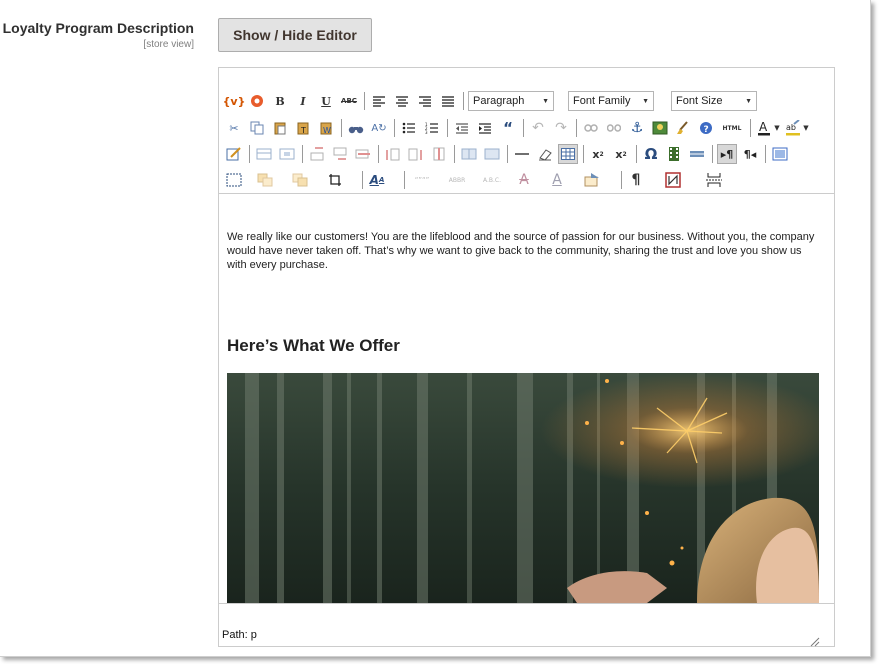 This screenshot has width=879, height=664. What do you see at coordinates (295, 35) in the screenshot?
I see `show-hide-editor-button: Show / Hide Editor` at bounding box center [295, 35].